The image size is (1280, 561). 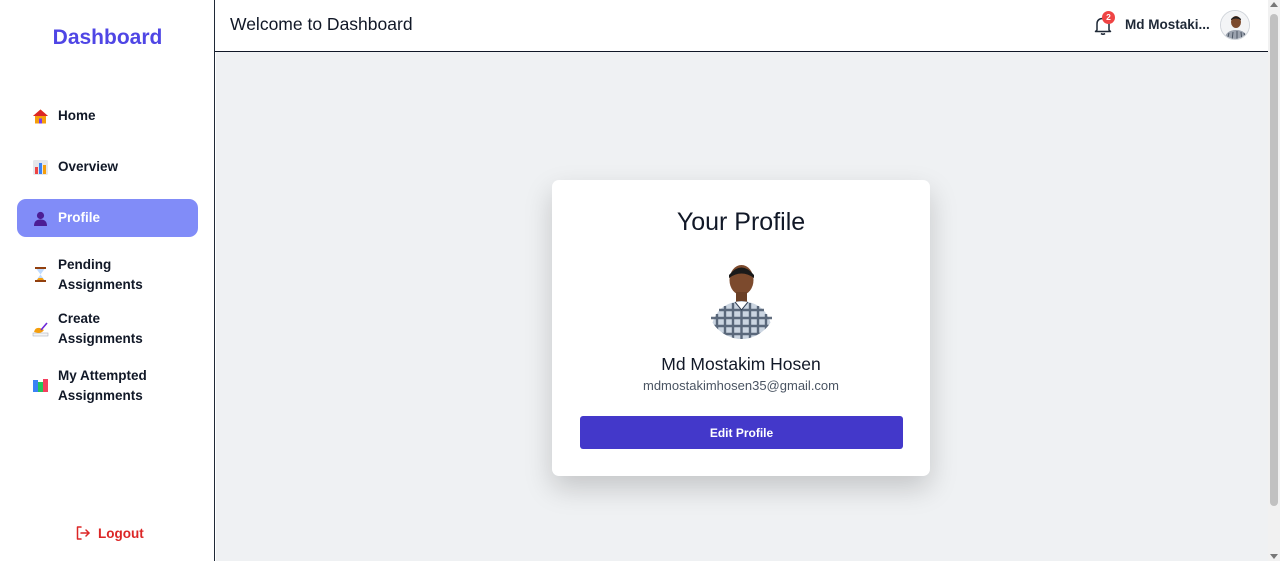 What do you see at coordinates (40, 385) in the screenshot?
I see `books-icon` at bounding box center [40, 385].